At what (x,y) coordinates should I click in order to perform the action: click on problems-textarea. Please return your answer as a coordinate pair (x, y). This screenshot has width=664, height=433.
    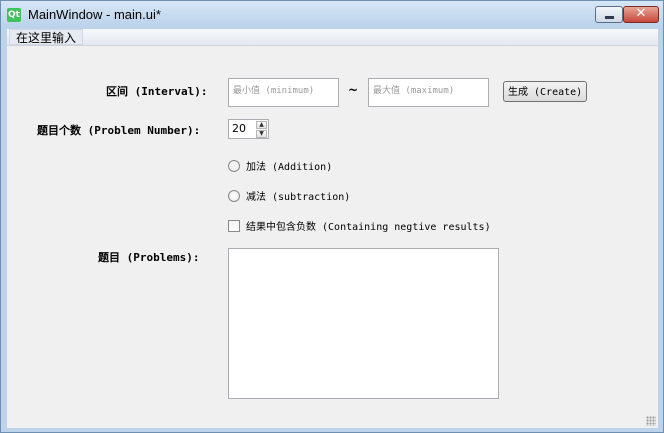
    Looking at the image, I should click on (363, 323).